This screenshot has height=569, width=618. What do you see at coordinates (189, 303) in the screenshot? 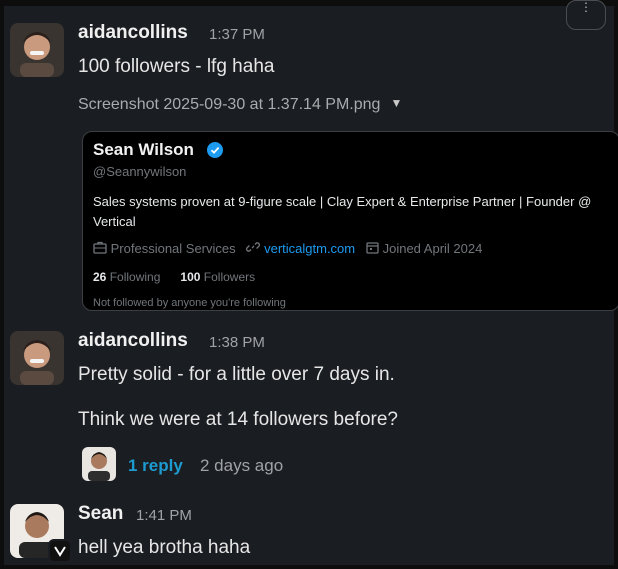
I see `profile-note: Not followed by anyone you're following` at bounding box center [189, 303].